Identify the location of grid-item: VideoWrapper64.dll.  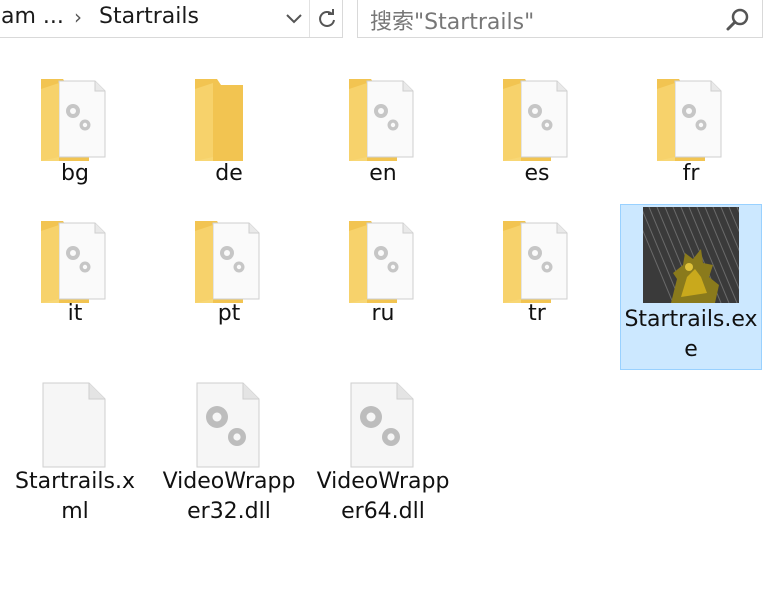
(383, 459).